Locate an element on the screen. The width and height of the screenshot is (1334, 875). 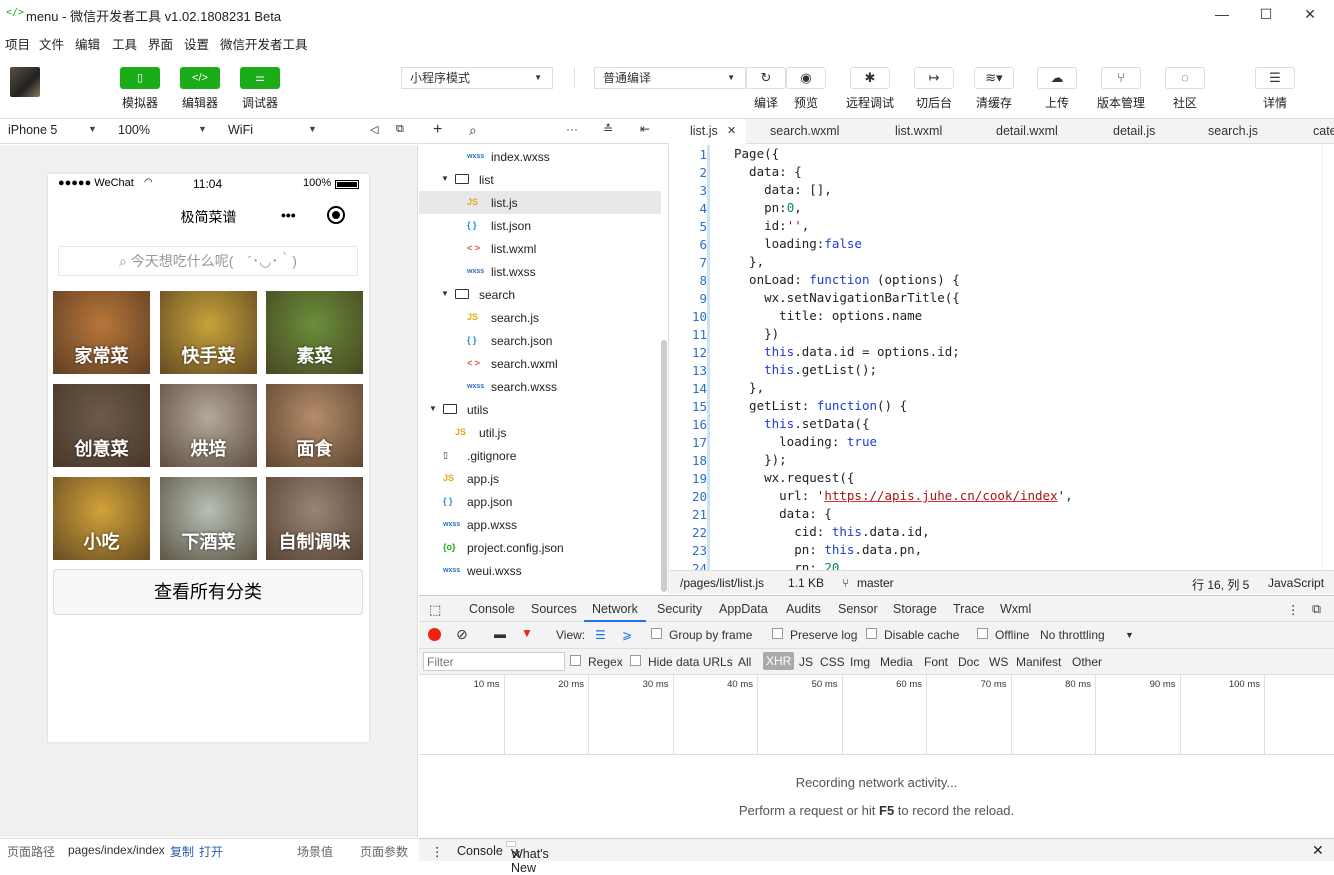
disable-cache-checkbox is located at coordinates (871, 633).